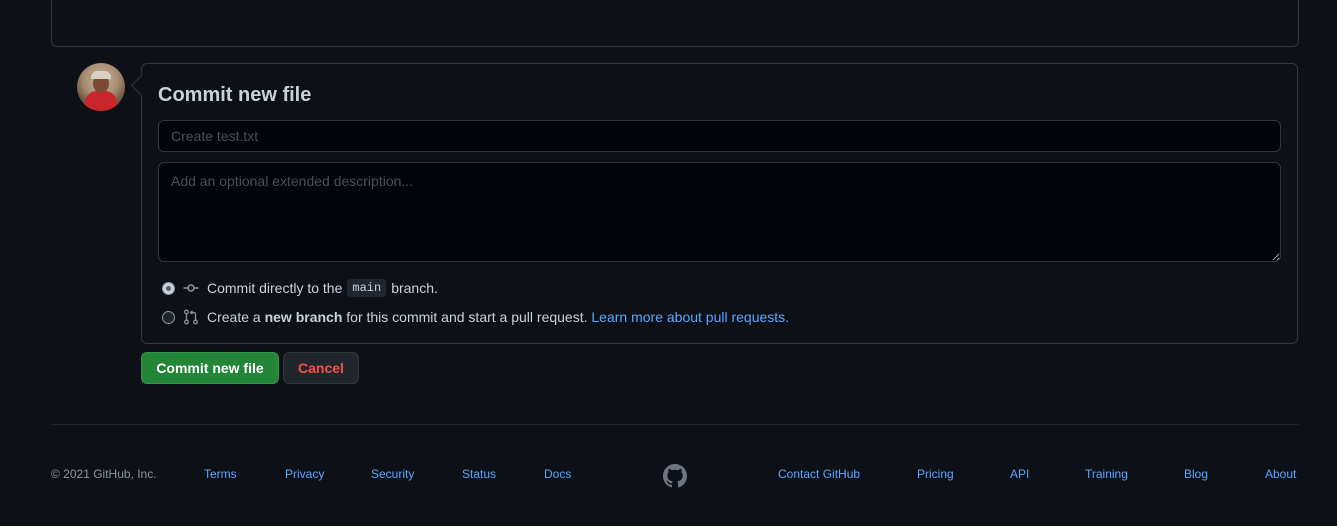 The image size is (1337, 526). I want to click on footer-link-contact-github: Contact GitHub, so click(819, 474).